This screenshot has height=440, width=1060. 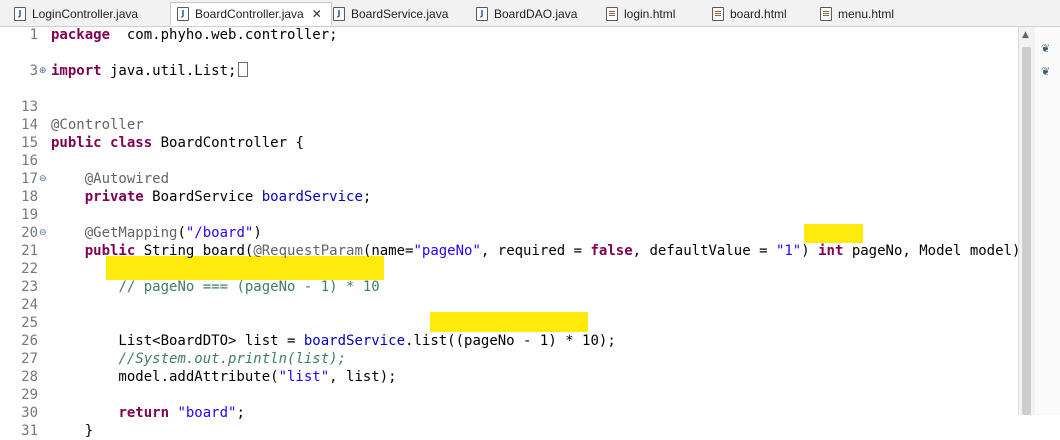 I want to click on line-number: 17, so click(x=29, y=179).